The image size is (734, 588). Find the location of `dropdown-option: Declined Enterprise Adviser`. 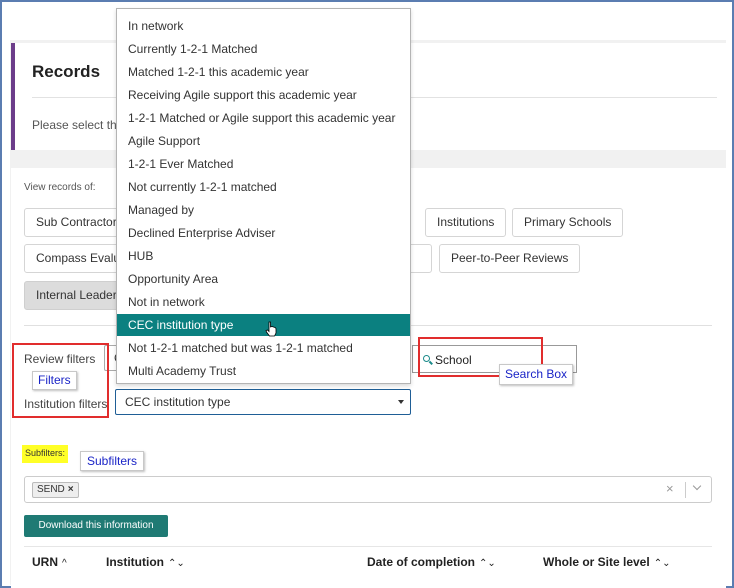

dropdown-option: Declined Enterprise Adviser is located at coordinates (263, 233).